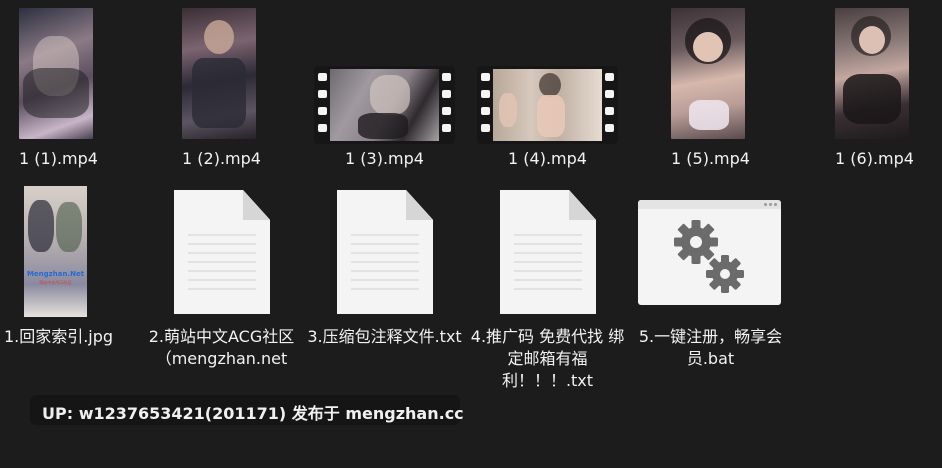 This screenshot has height=468, width=942. I want to click on file-name: 1 (6).mp4, so click(874, 158).